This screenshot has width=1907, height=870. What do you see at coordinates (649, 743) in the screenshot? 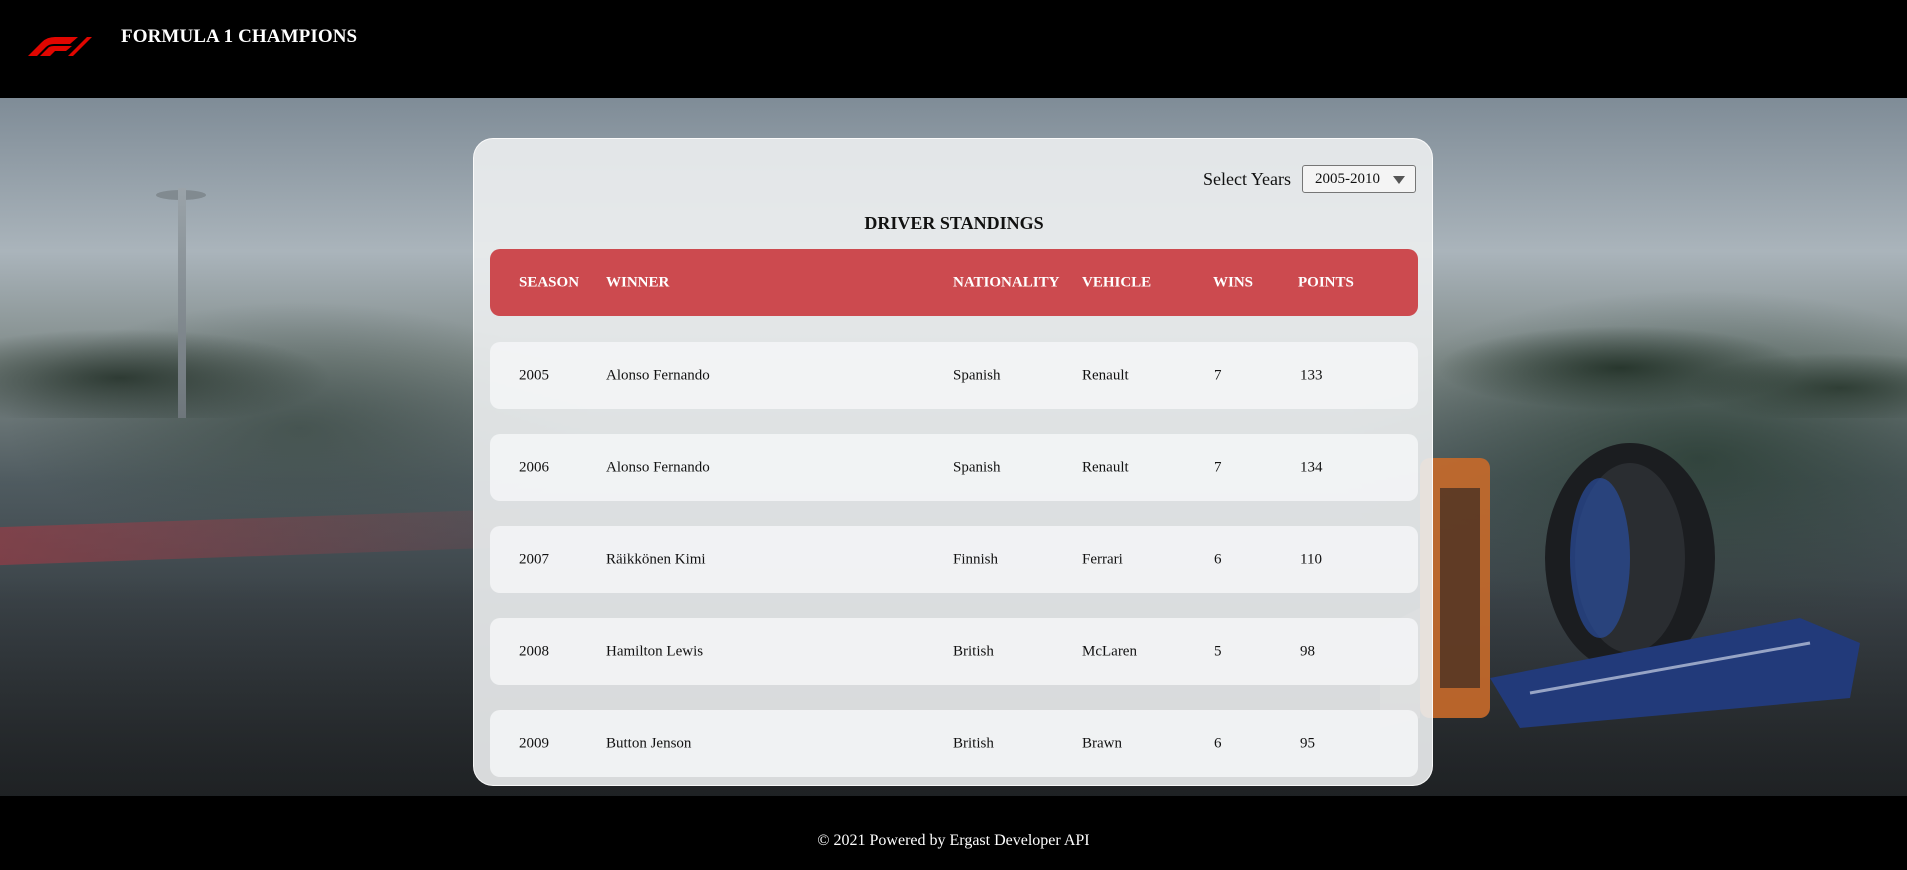
I see `cell-winner: Button Jenson` at bounding box center [649, 743].